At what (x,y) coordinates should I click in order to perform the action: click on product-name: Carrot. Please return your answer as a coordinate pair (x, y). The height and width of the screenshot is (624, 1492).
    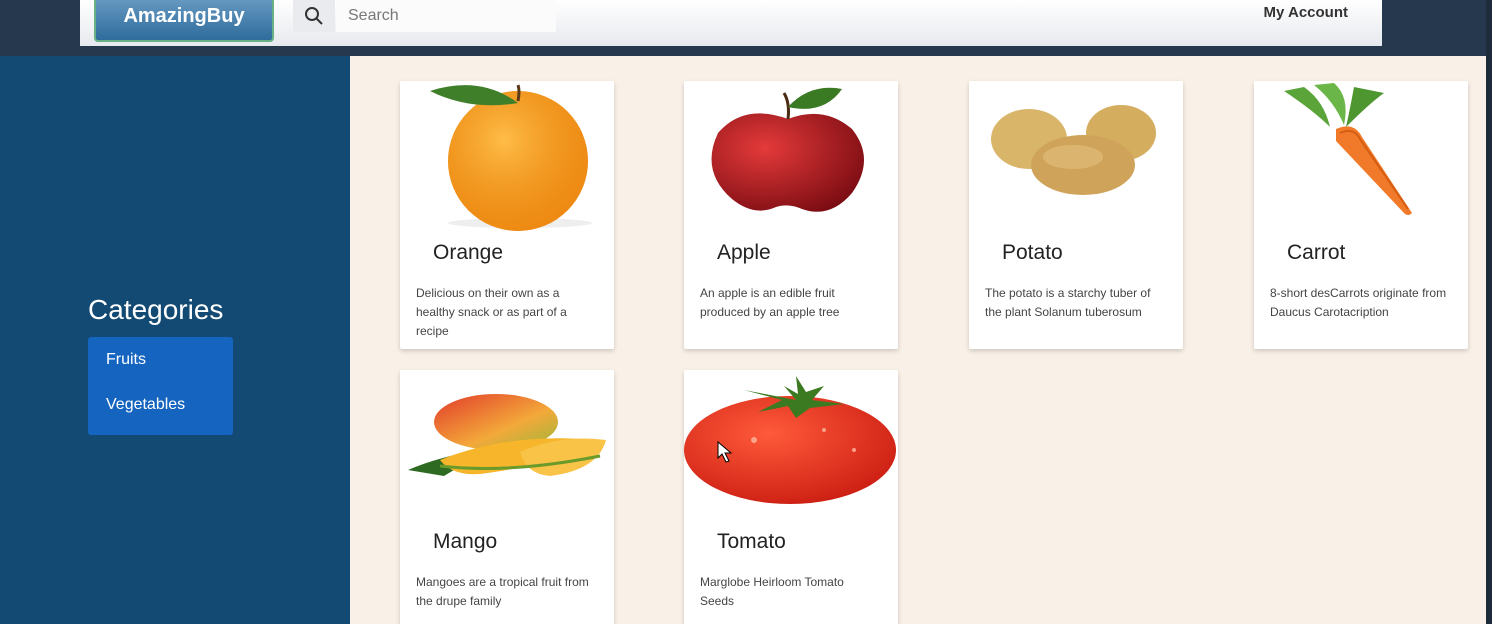
    Looking at the image, I should click on (1316, 252).